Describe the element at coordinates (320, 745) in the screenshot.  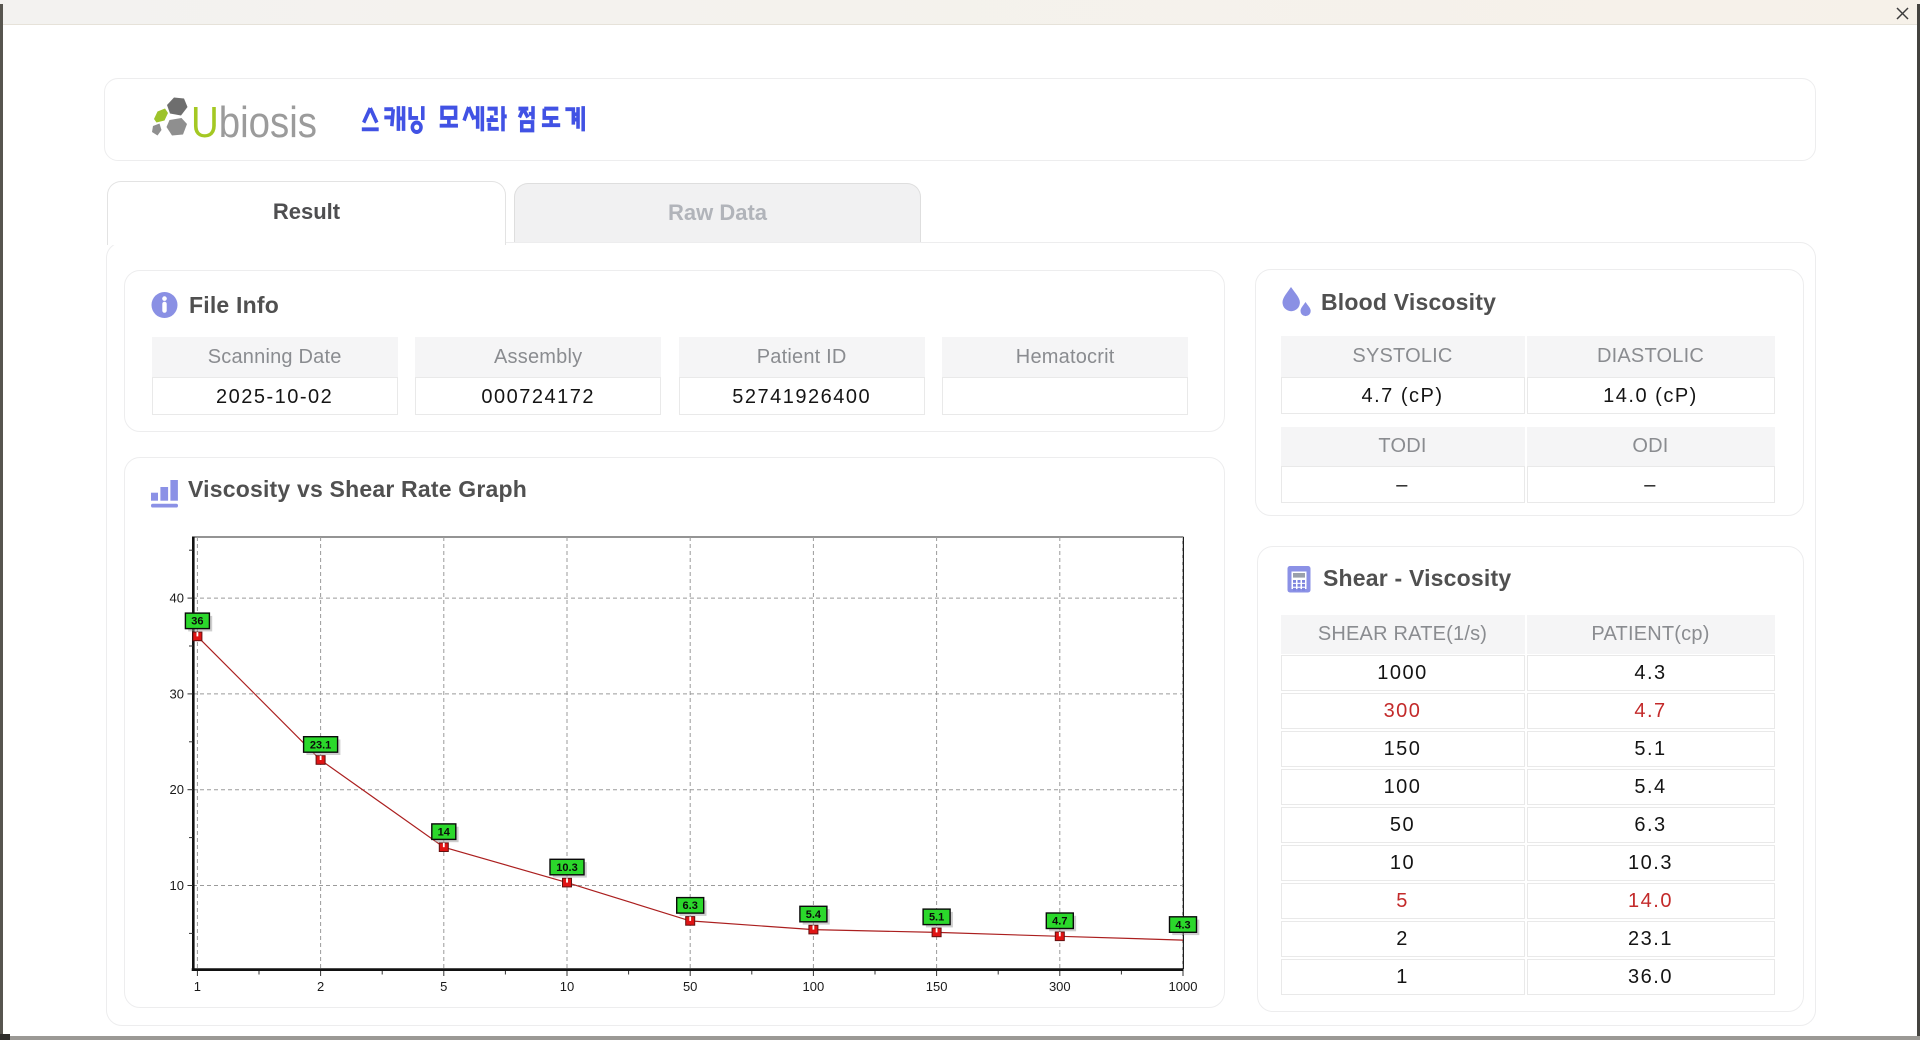
I see `svg-text: 23.1` at that location.